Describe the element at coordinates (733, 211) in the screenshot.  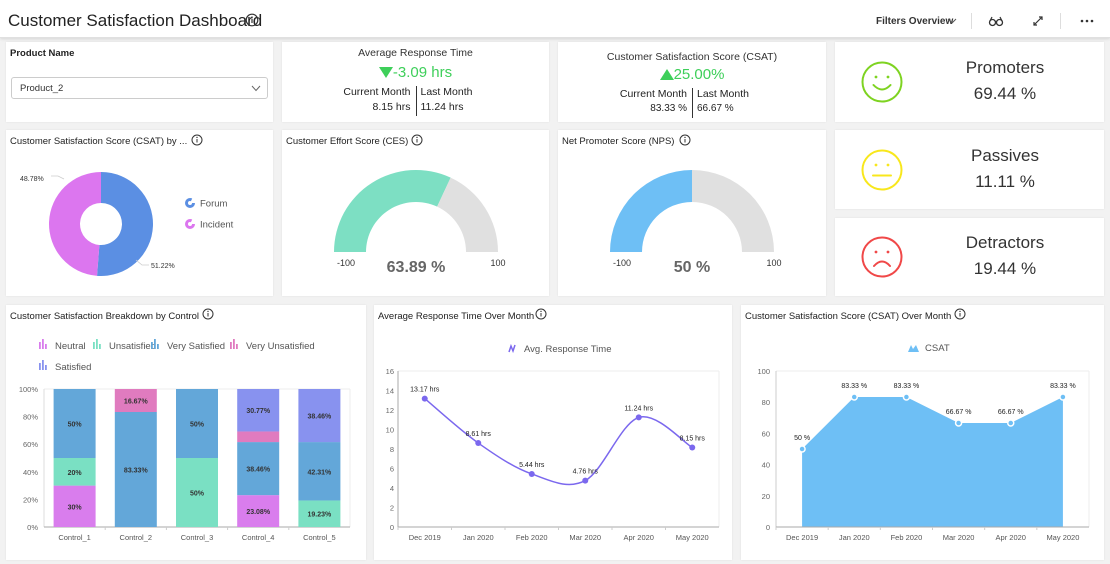
I see `gauge-track-arc` at that location.